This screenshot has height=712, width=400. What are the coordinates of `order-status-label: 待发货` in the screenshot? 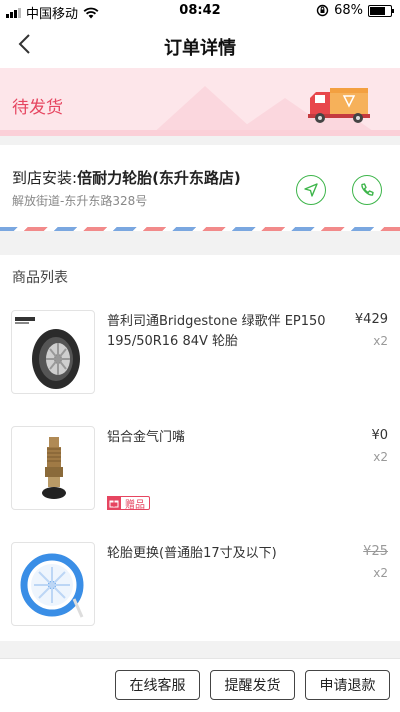 It's located at (37, 108).